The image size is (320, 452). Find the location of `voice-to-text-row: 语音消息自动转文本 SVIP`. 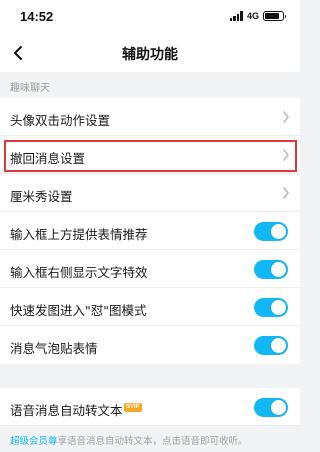

voice-to-text-row: 语音消息自动转文本 SVIP is located at coordinates (150, 407).